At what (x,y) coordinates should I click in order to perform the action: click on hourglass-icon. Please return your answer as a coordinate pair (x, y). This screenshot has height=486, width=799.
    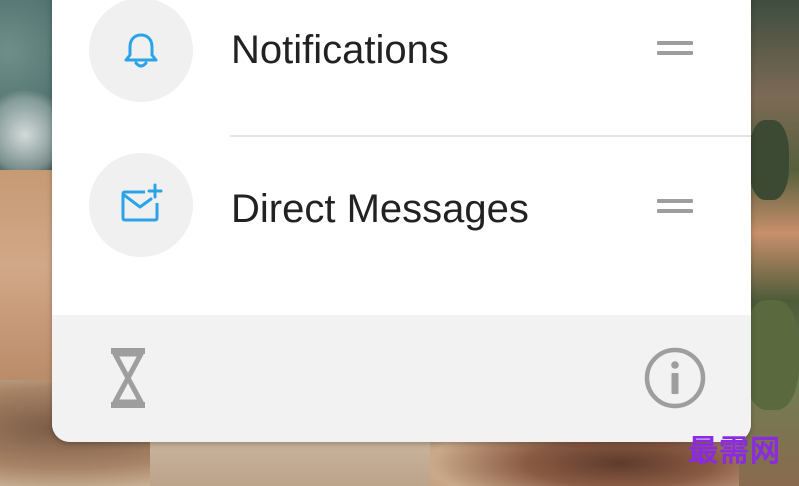
    Looking at the image, I should click on (128, 378).